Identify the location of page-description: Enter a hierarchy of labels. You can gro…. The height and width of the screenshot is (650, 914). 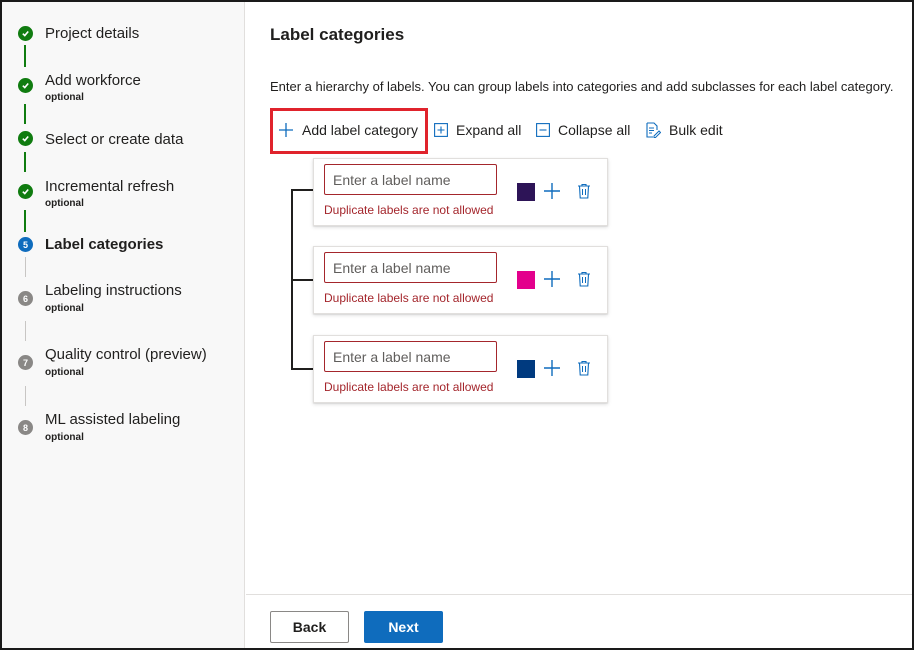
(582, 86).